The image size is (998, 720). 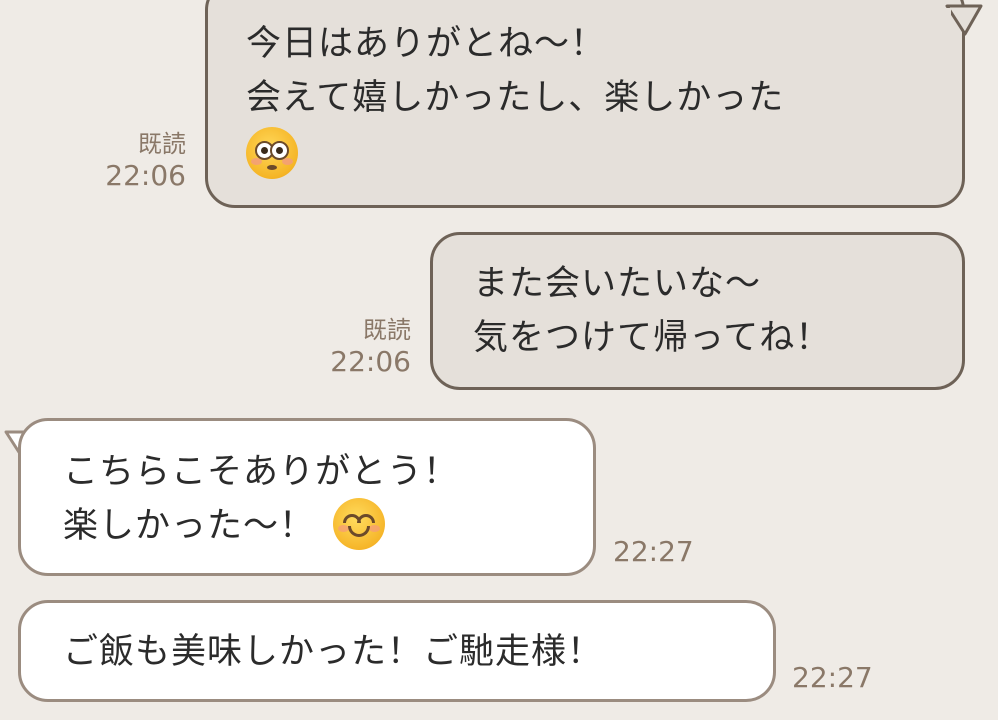 I want to click on bubble-tail, so click(x=964, y=21).